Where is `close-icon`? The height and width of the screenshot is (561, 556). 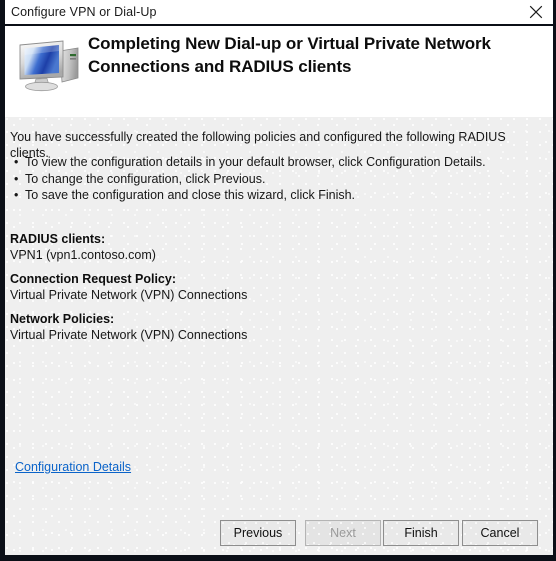 close-icon is located at coordinates (536, 12).